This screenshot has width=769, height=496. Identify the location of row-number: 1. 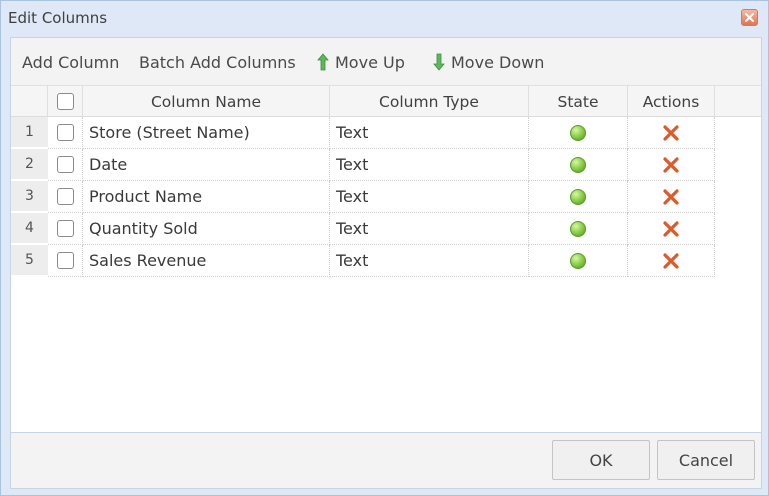
(29, 132).